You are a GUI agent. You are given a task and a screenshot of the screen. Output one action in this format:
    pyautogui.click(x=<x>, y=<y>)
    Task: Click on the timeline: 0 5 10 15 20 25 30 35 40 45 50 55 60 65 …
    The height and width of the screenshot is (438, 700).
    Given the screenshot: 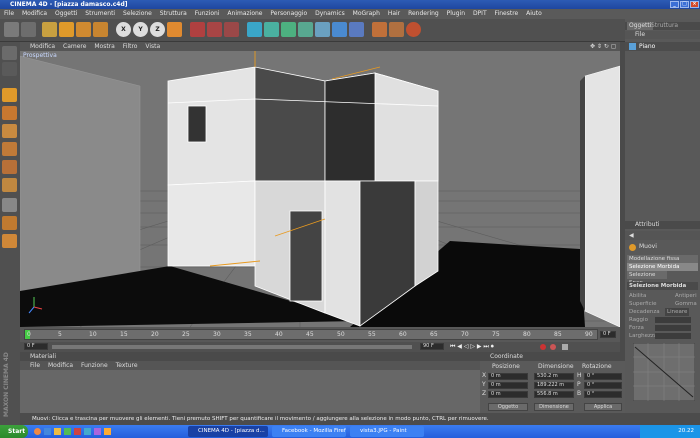 What is the action you would take?
    pyautogui.click(x=320, y=334)
    